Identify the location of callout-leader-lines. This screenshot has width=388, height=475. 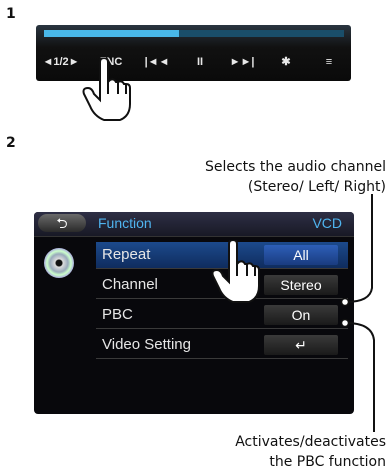
(357, 313).